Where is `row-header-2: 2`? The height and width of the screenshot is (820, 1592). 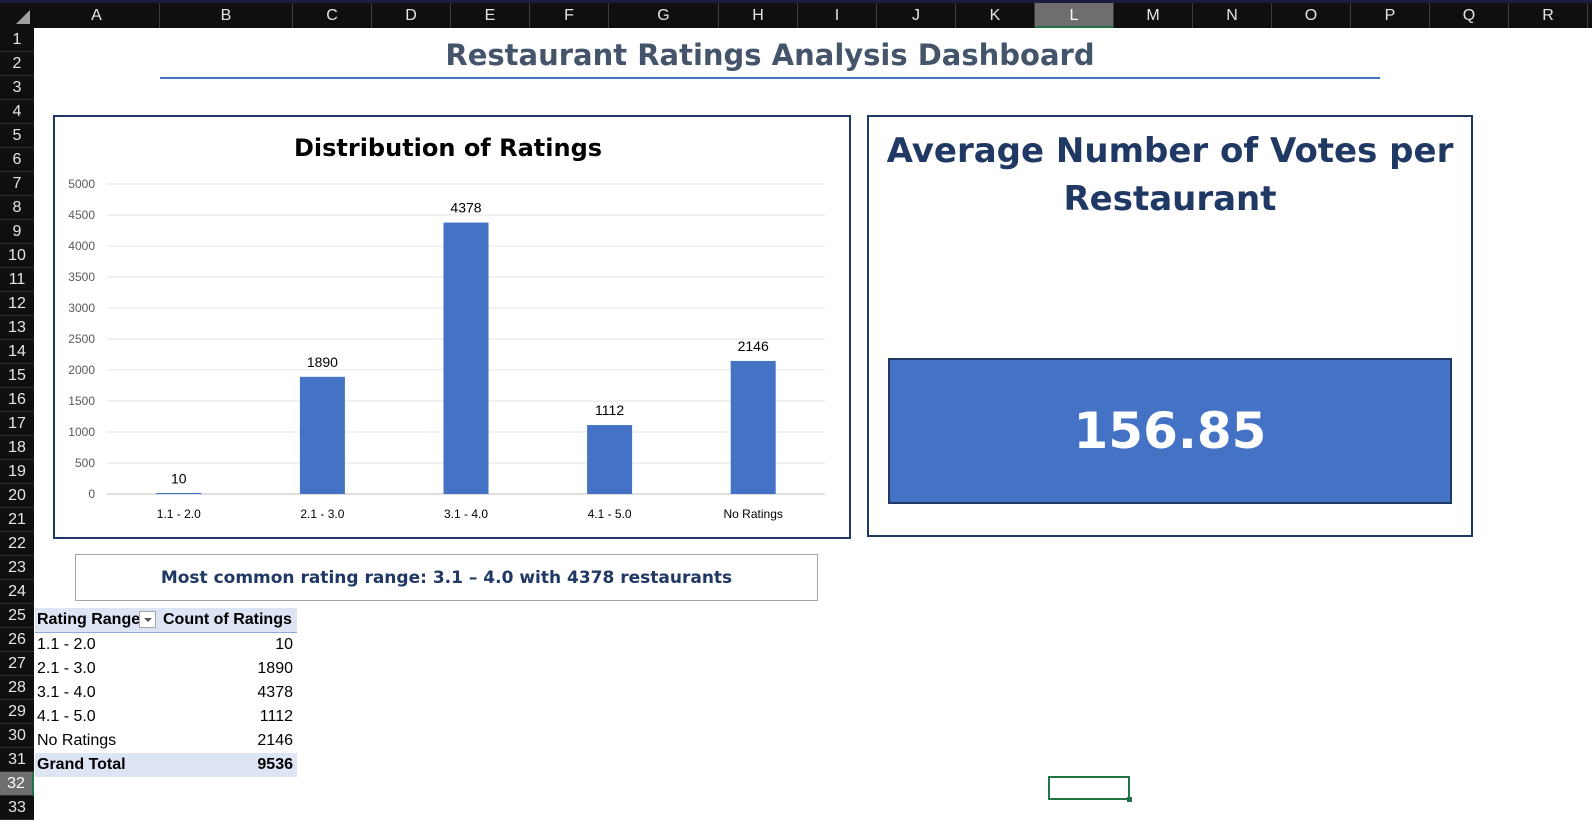 row-header-2: 2 is located at coordinates (17, 64).